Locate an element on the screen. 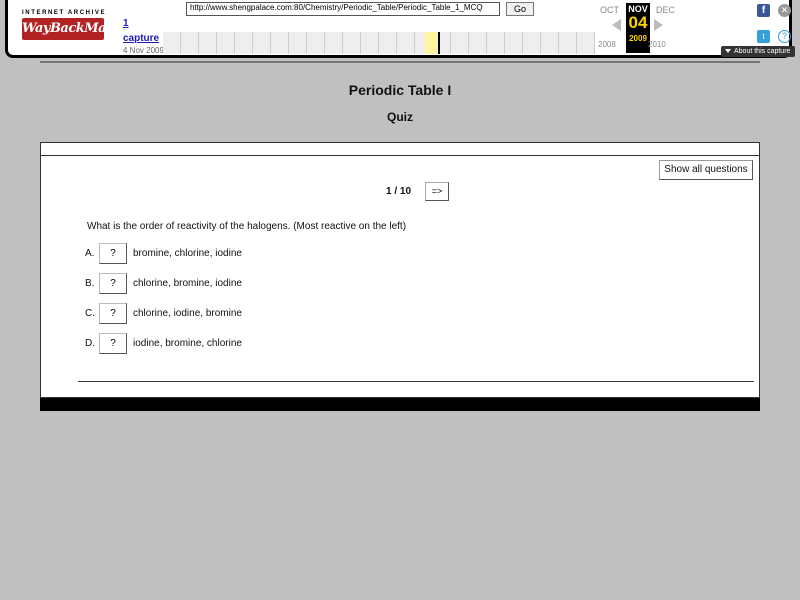 Image resolution: width=800 pixels, height=600 pixels. panel-divider is located at coordinates (416, 381).